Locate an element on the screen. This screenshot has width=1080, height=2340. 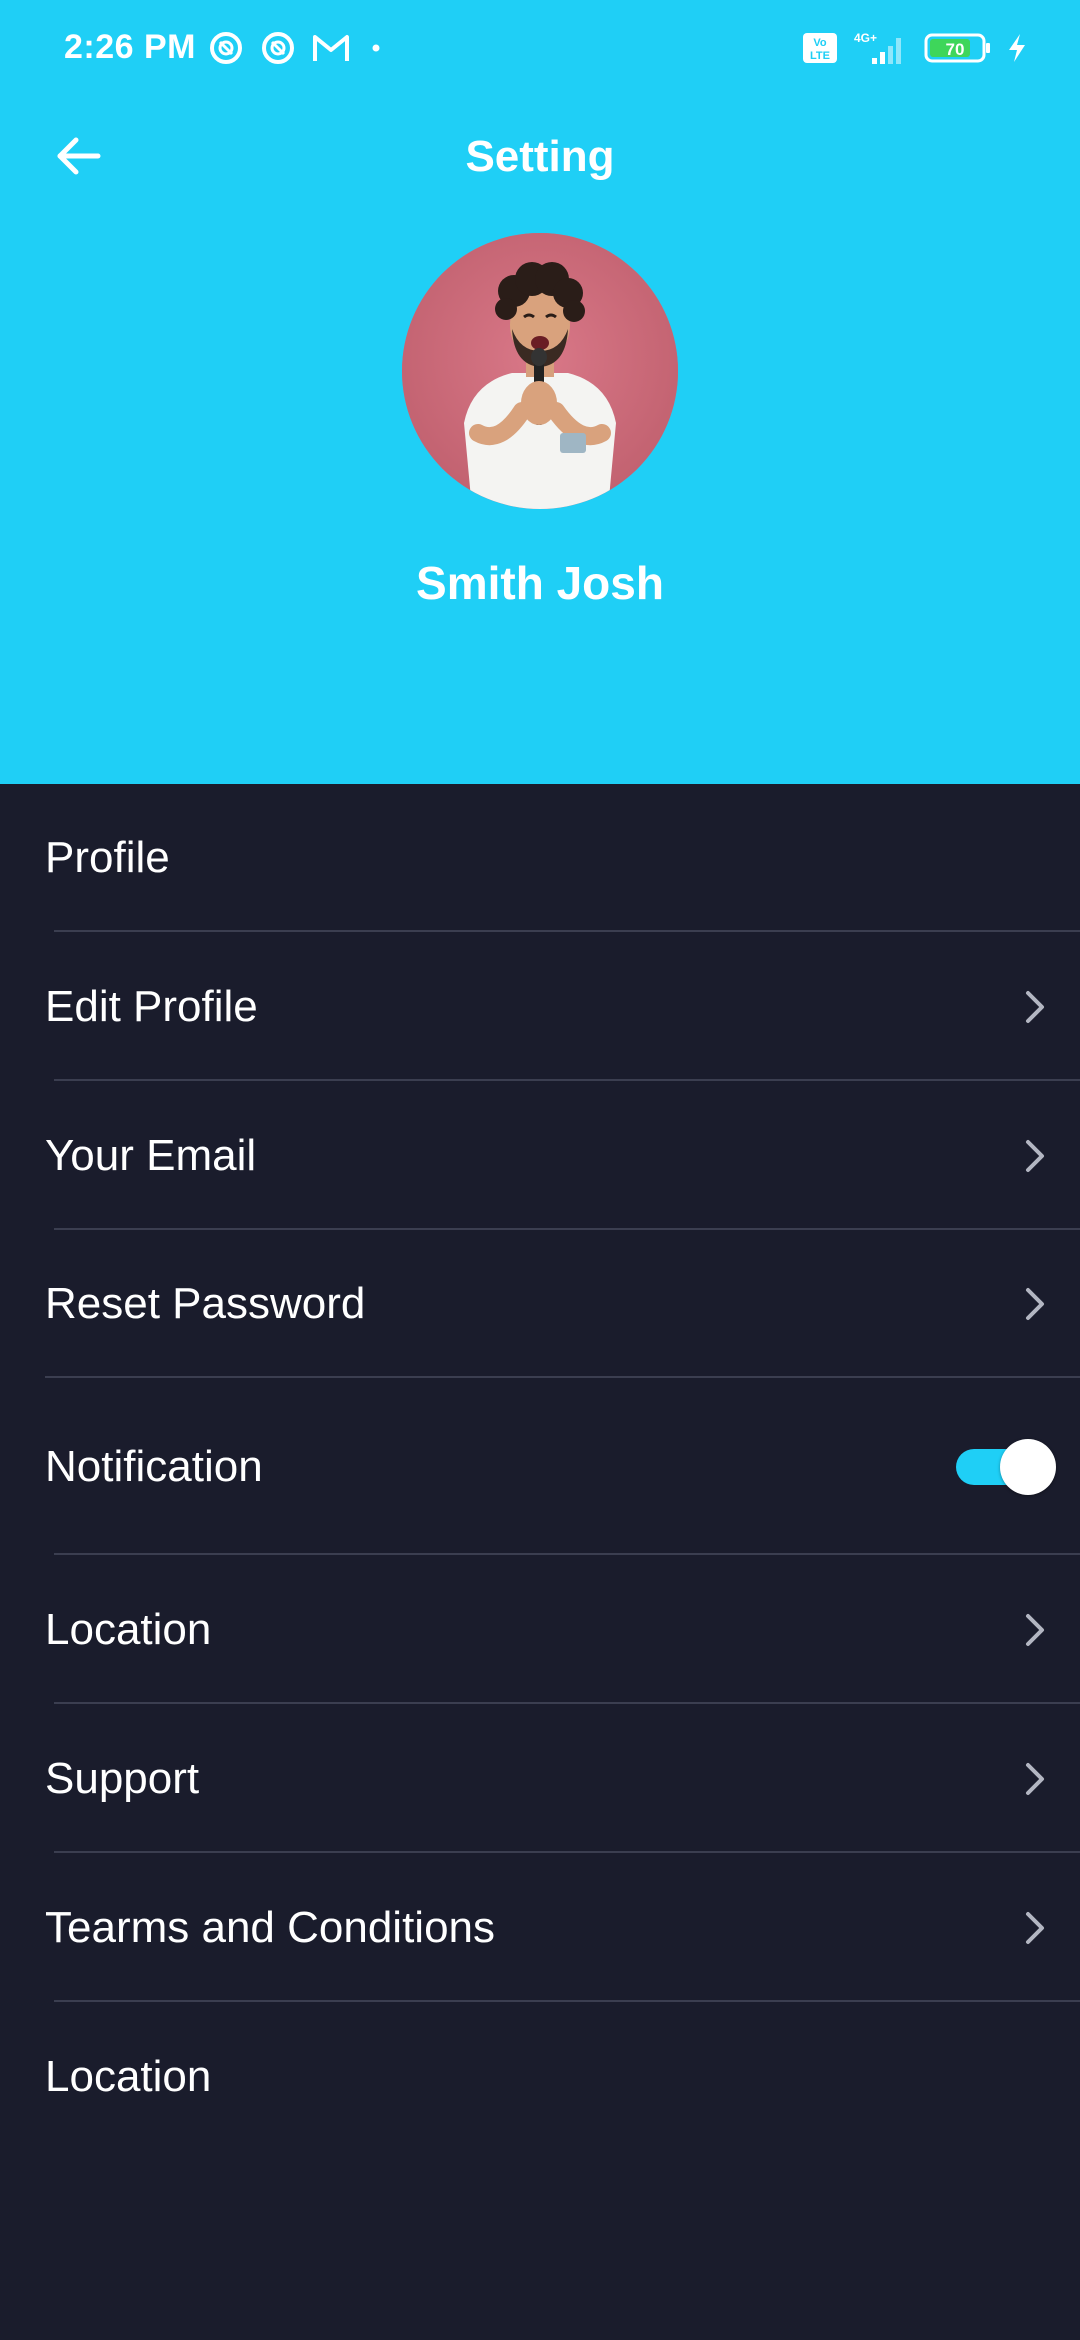
top-app-bar: Setting is located at coordinates (540, 160).